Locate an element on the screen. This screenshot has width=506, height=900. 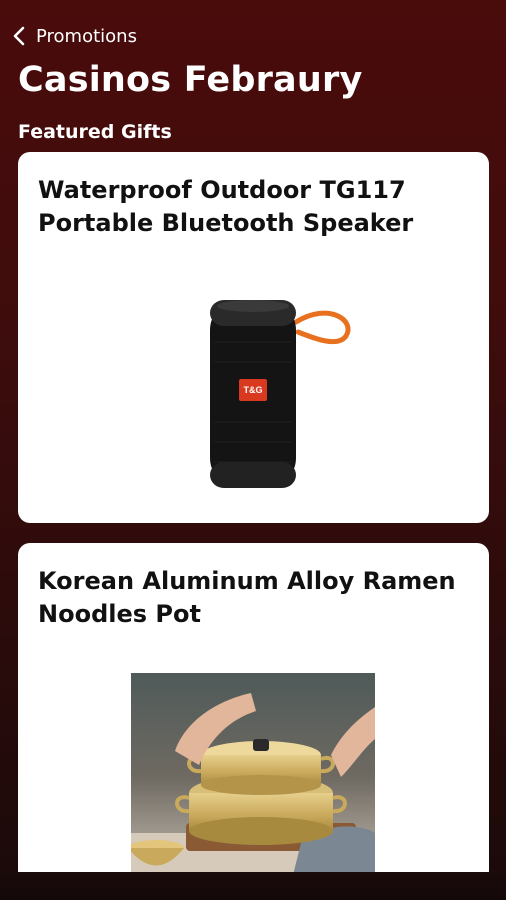
page-title: Casinos Febraury is located at coordinates (190, 80).